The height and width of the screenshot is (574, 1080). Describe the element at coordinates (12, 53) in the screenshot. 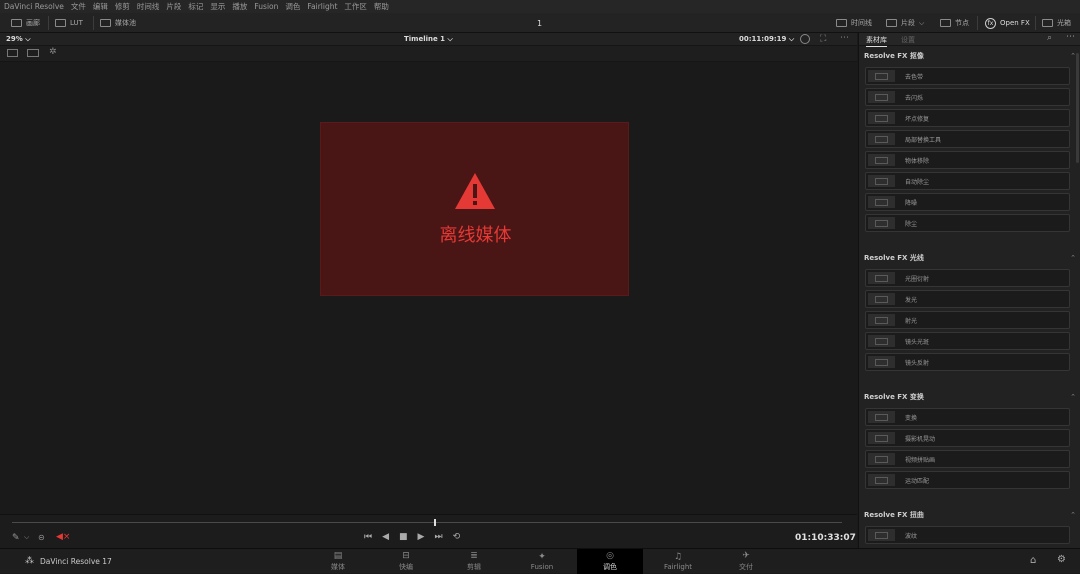

I see `split-screen-icon` at that location.